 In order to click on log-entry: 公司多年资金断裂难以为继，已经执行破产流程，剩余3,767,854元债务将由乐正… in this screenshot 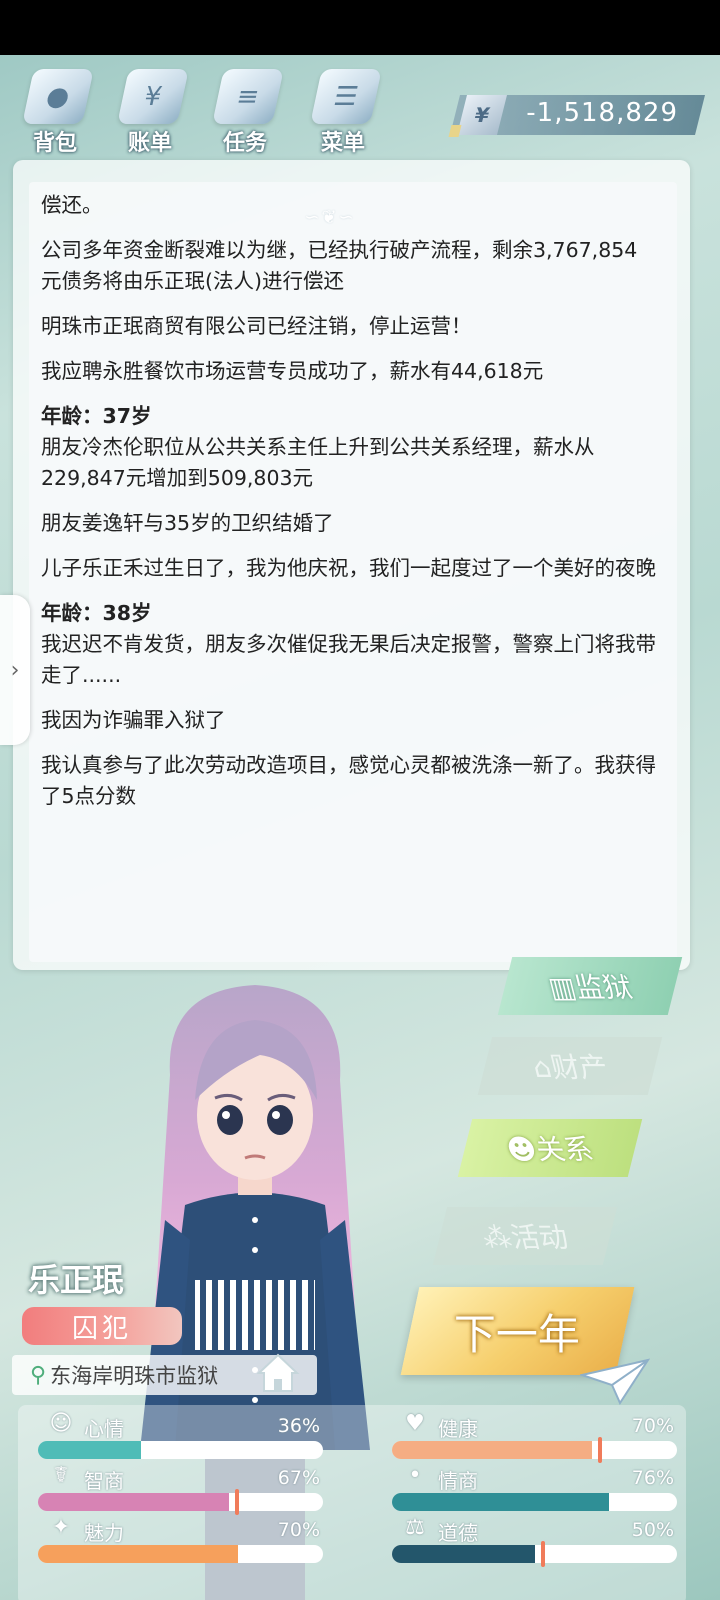, I will do `click(339, 265)`.